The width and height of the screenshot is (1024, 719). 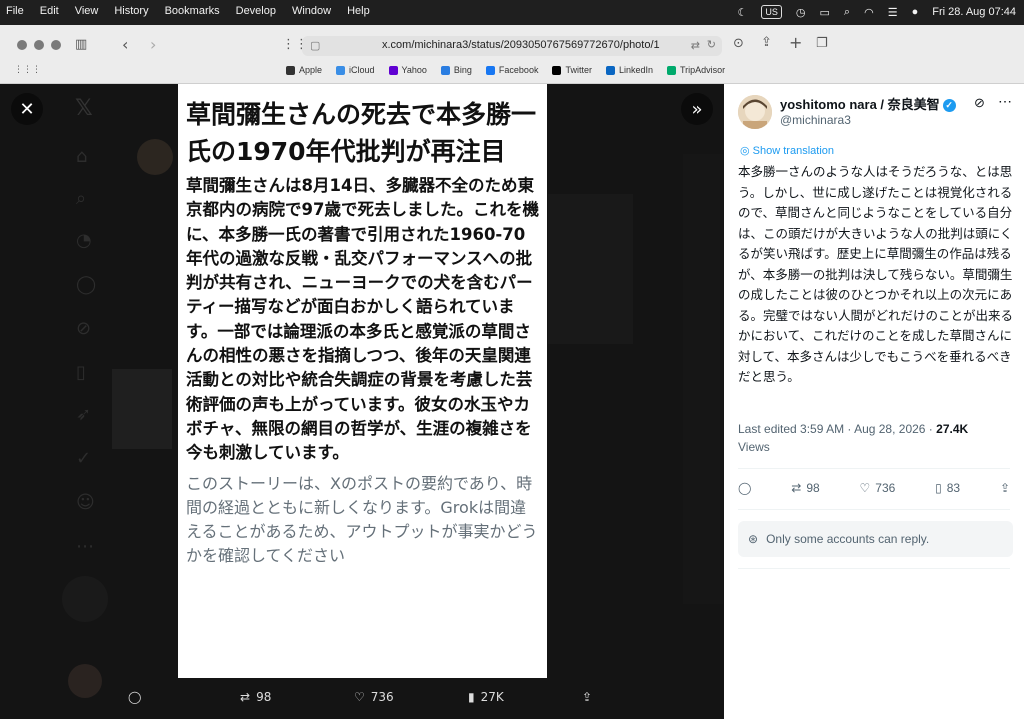 I want to click on time-machine-icon: ◷, so click(x=801, y=12).